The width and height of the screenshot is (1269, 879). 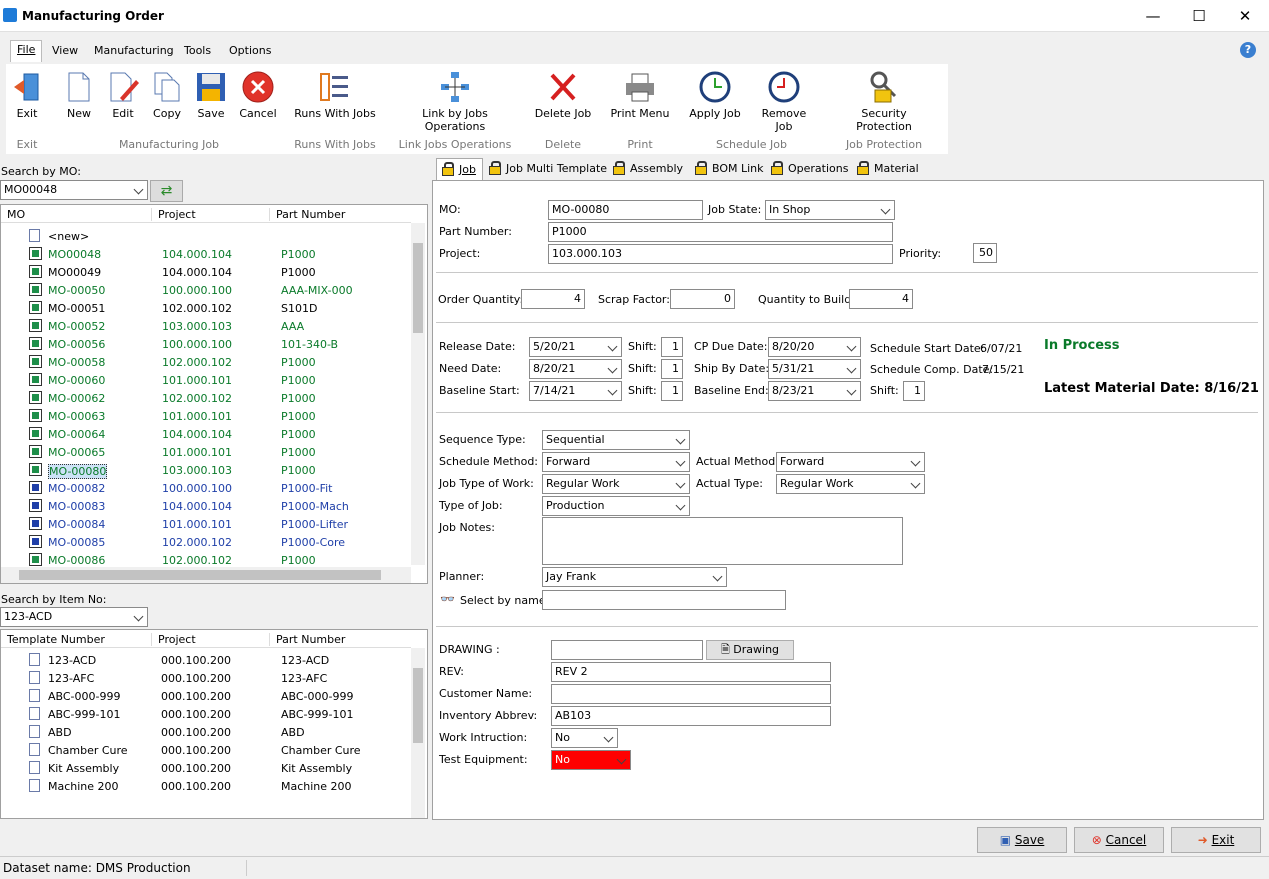 What do you see at coordinates (830, 210) in the screenshot?
I see `job-state-select: In Shop` at bounding box center [830, 210].